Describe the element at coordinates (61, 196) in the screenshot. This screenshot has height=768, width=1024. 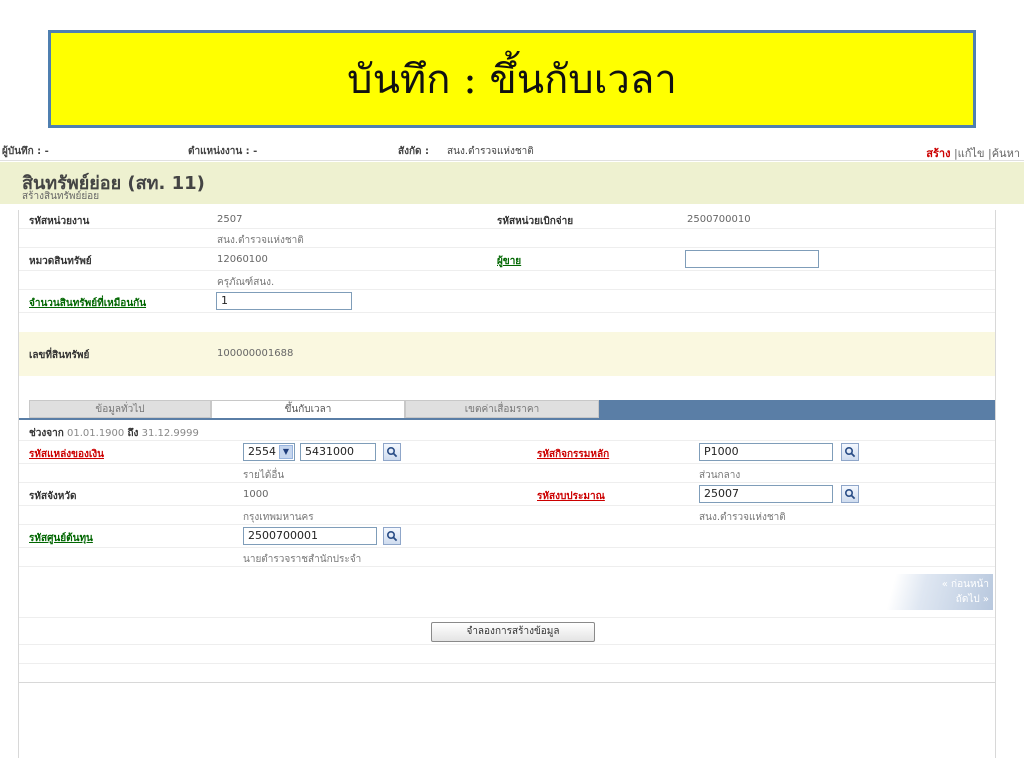
I see `page-subtitle: สร้างสินทรัพย์ย่อย` at that location.